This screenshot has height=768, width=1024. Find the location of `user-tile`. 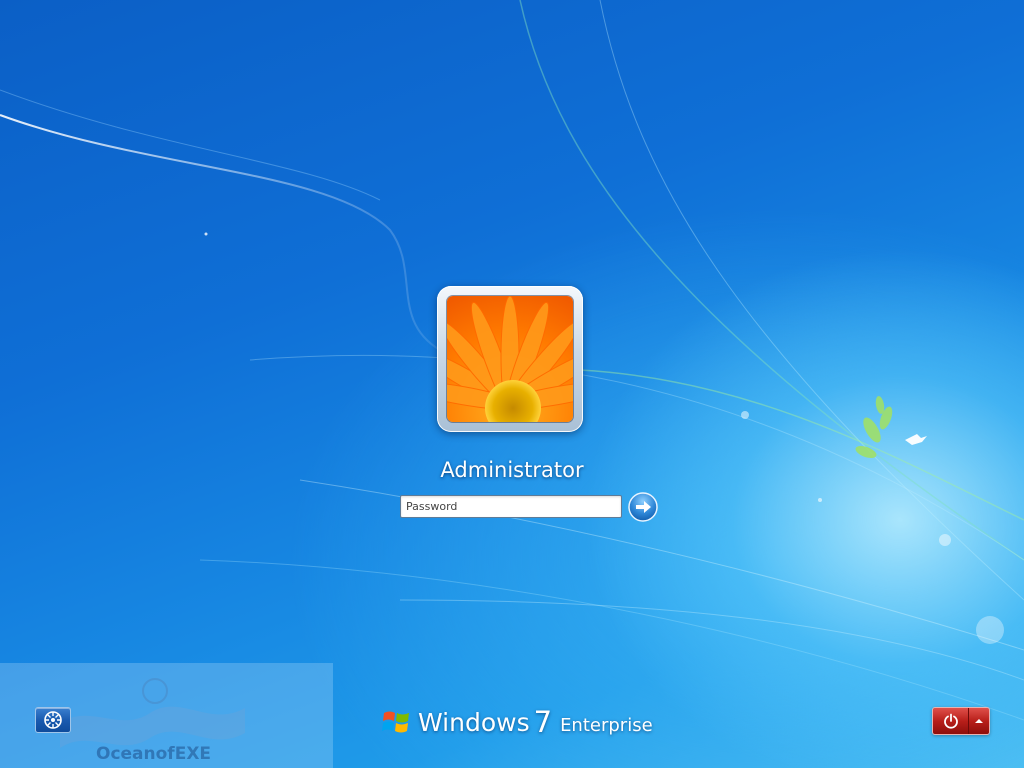

user-tile is located at coordinates (510, 359).